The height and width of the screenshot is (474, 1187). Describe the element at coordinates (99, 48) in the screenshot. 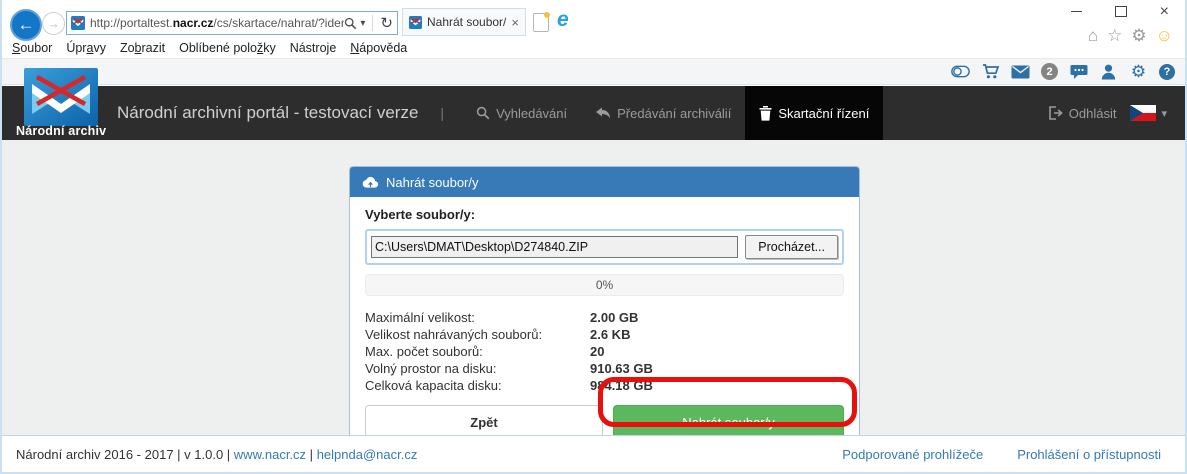

I see `menu-label-part: vy` at that location.